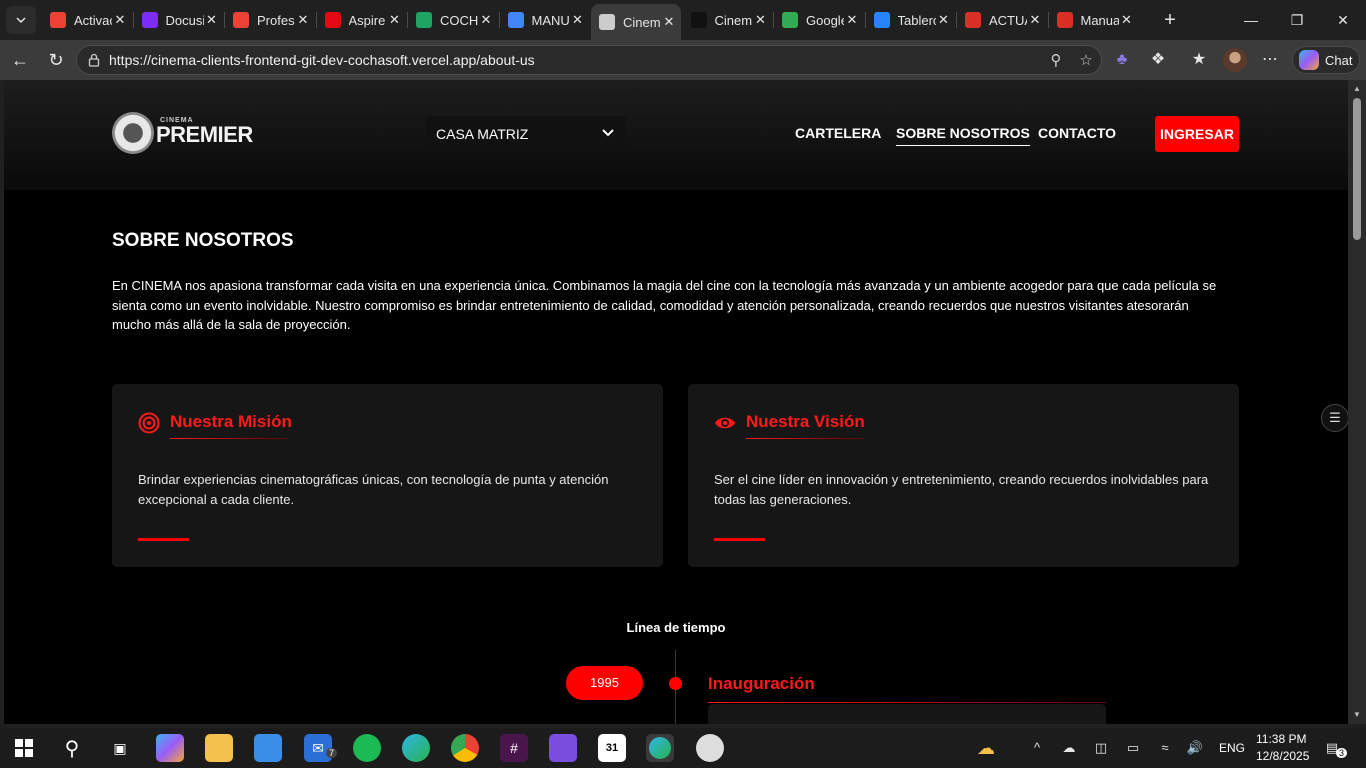 The width and height of the screenshot is (1366, 768). I want to click on browser-tab: Google ✕, so click(819, 20).